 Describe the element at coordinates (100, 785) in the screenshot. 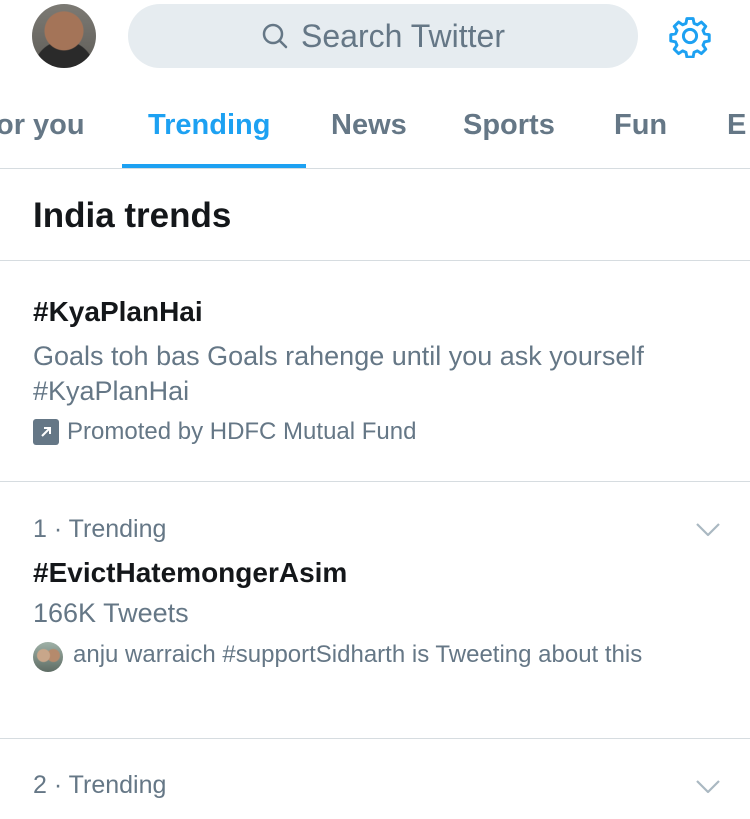

I see `trend-rank: 2 · Trending` at that location.